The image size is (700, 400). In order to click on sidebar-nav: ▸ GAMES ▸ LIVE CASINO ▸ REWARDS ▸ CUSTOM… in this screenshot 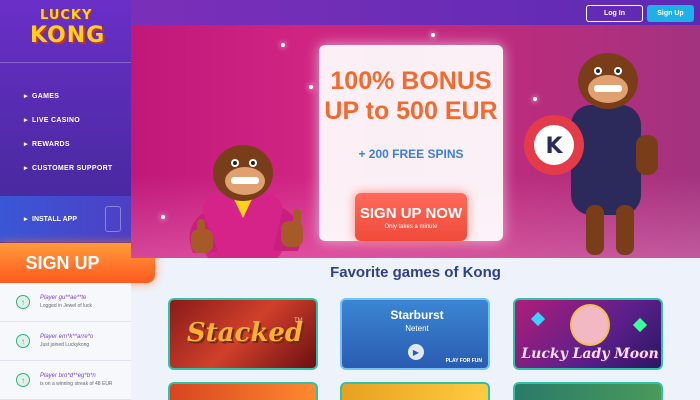, I will do `click(65, 132)`.